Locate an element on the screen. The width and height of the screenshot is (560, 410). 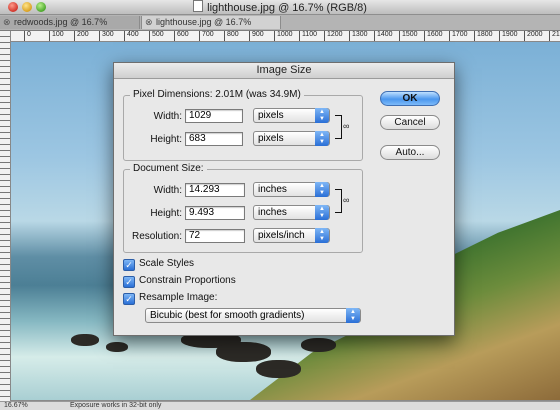
resolution-label: Resolution: is located at coordinates (156, 236).